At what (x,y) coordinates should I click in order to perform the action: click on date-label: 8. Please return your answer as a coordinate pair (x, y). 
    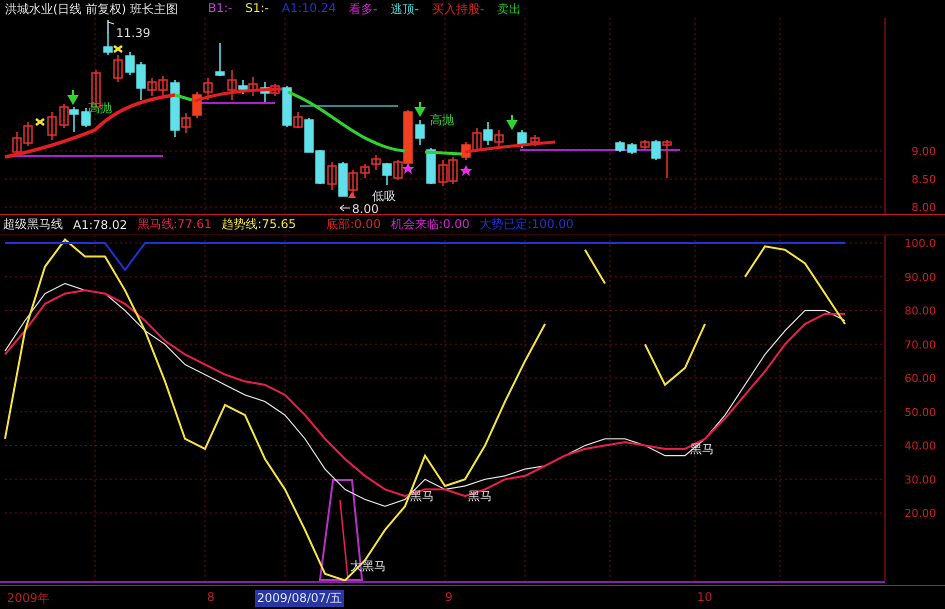
    Looking at the image, I should click on (211, 597).